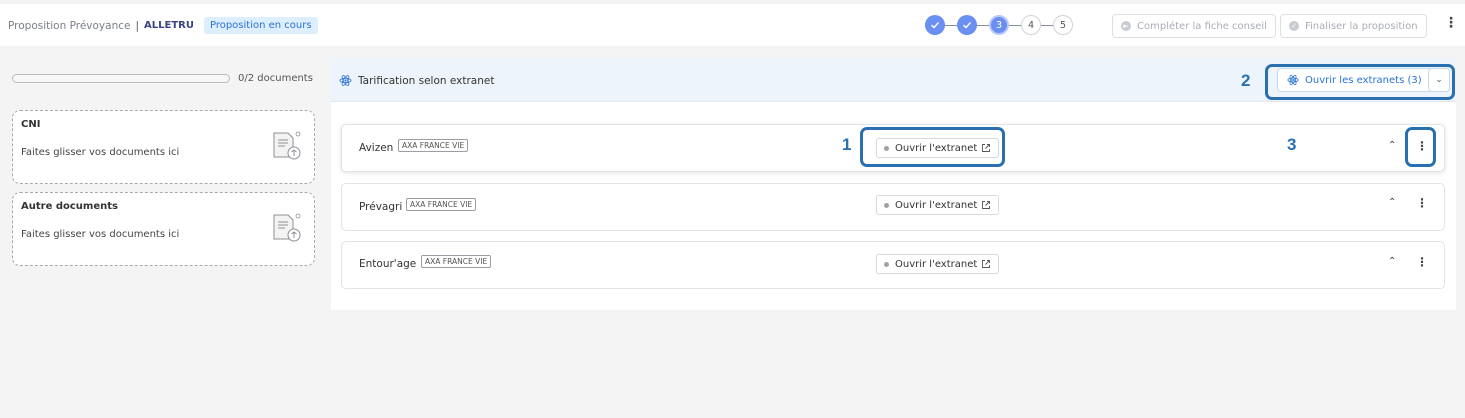 Image resolution: width=1465 pixels, height=418 pixels. I want to click on product-name: Entour'age, so click(388, 264).